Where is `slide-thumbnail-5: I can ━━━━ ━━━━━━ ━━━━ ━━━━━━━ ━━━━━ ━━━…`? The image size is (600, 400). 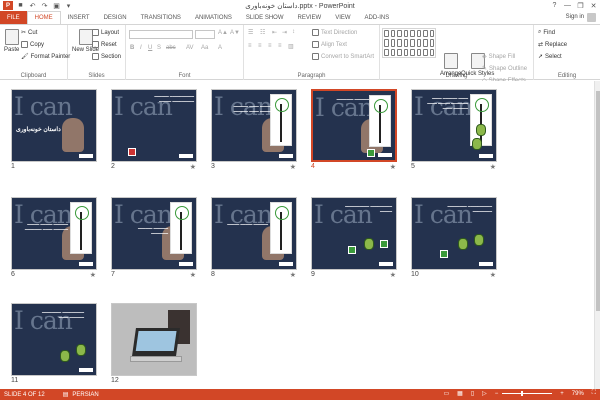
slide-thumbnail-5: I can ━━━━ ━━━━━━ ━━━━ ━━━━━━━ ━━━━━ ━━━… is located at coordinates (454, 130).